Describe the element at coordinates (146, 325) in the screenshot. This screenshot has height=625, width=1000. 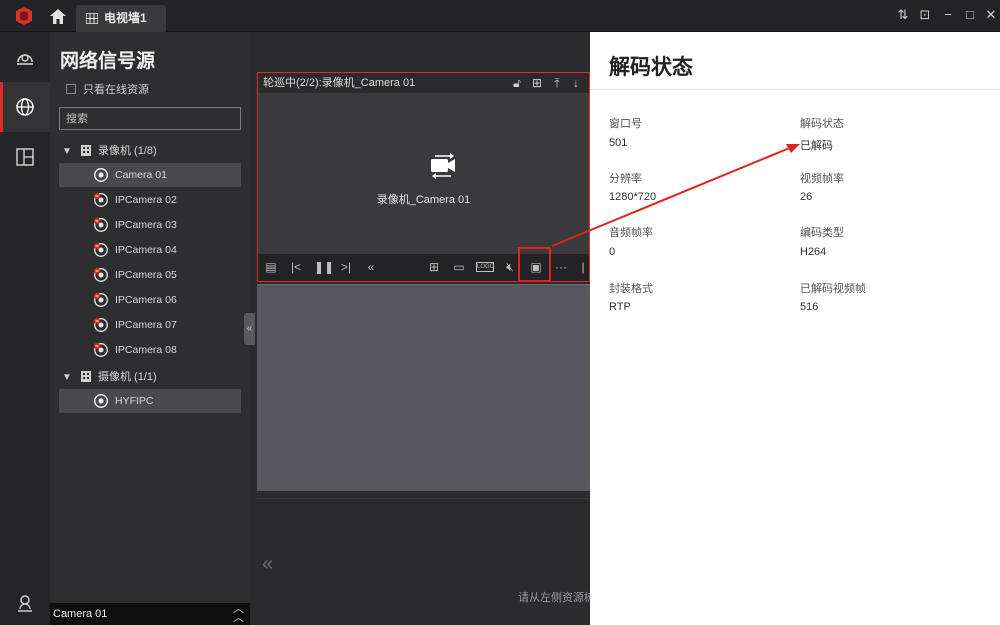
I see `item-label: IPCamera 07` at that location.